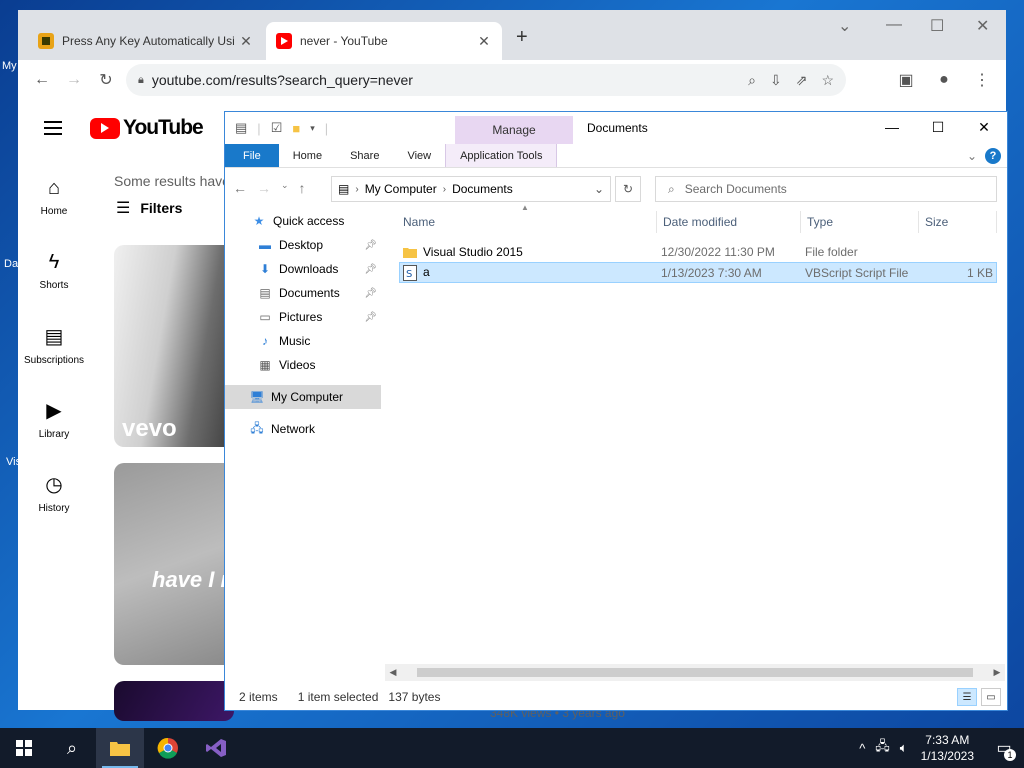 The image size is (1024, 768). Describe the element at coordinates (296, 128) in the screenshot. I see `new-folder-icon: ■` at that location.